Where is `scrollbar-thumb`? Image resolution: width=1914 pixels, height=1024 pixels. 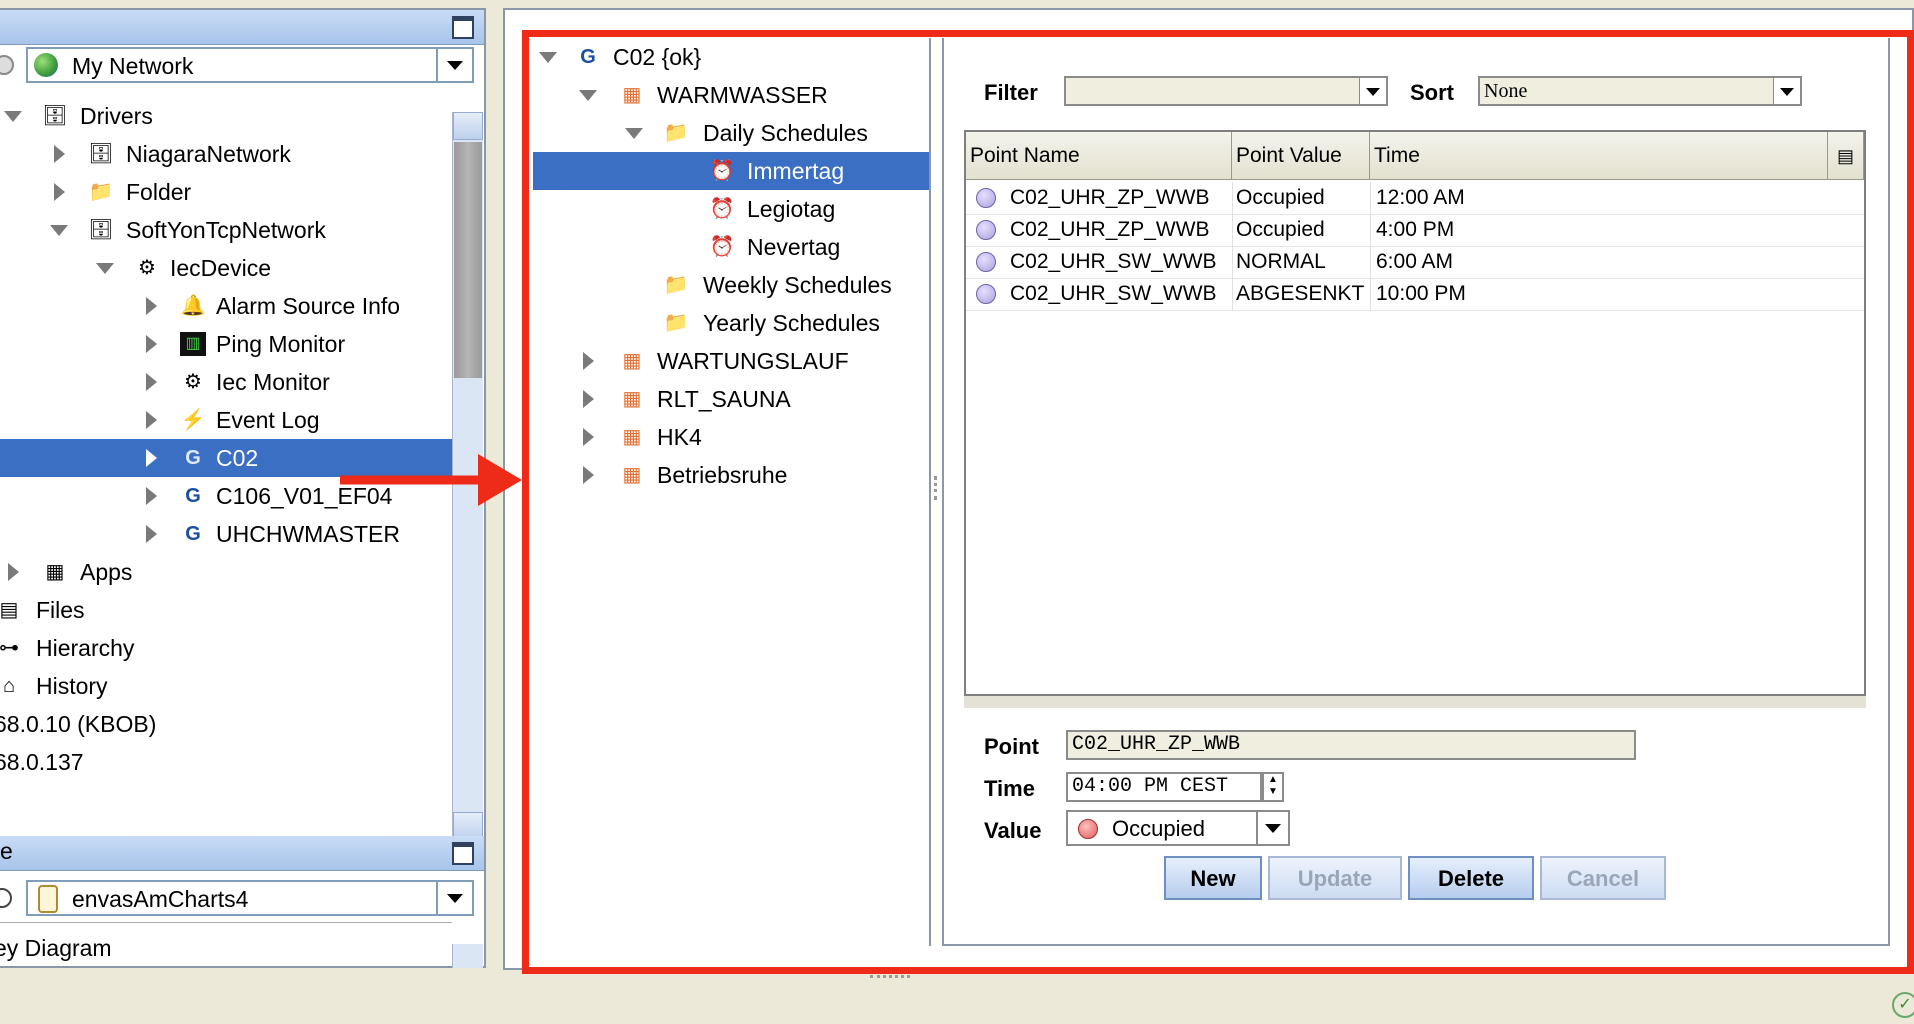 scrollbar-thumb is located at coordinates (468, 260).